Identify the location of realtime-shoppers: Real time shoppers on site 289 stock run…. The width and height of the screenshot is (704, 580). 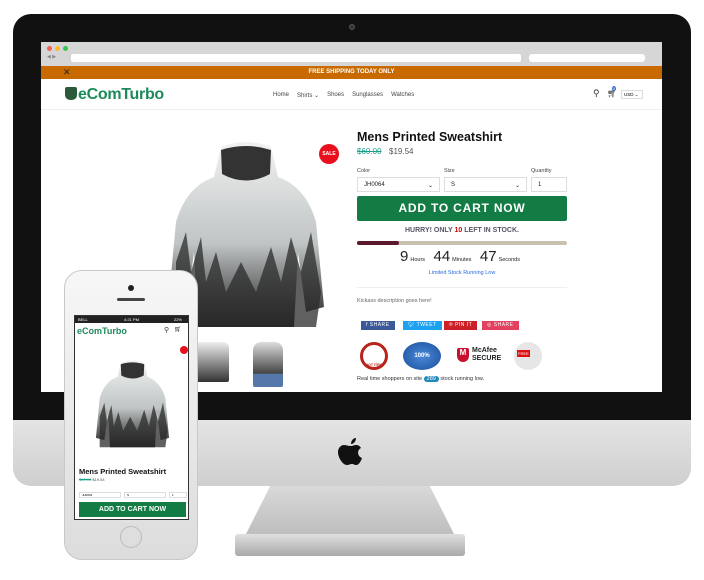
(420, 379).